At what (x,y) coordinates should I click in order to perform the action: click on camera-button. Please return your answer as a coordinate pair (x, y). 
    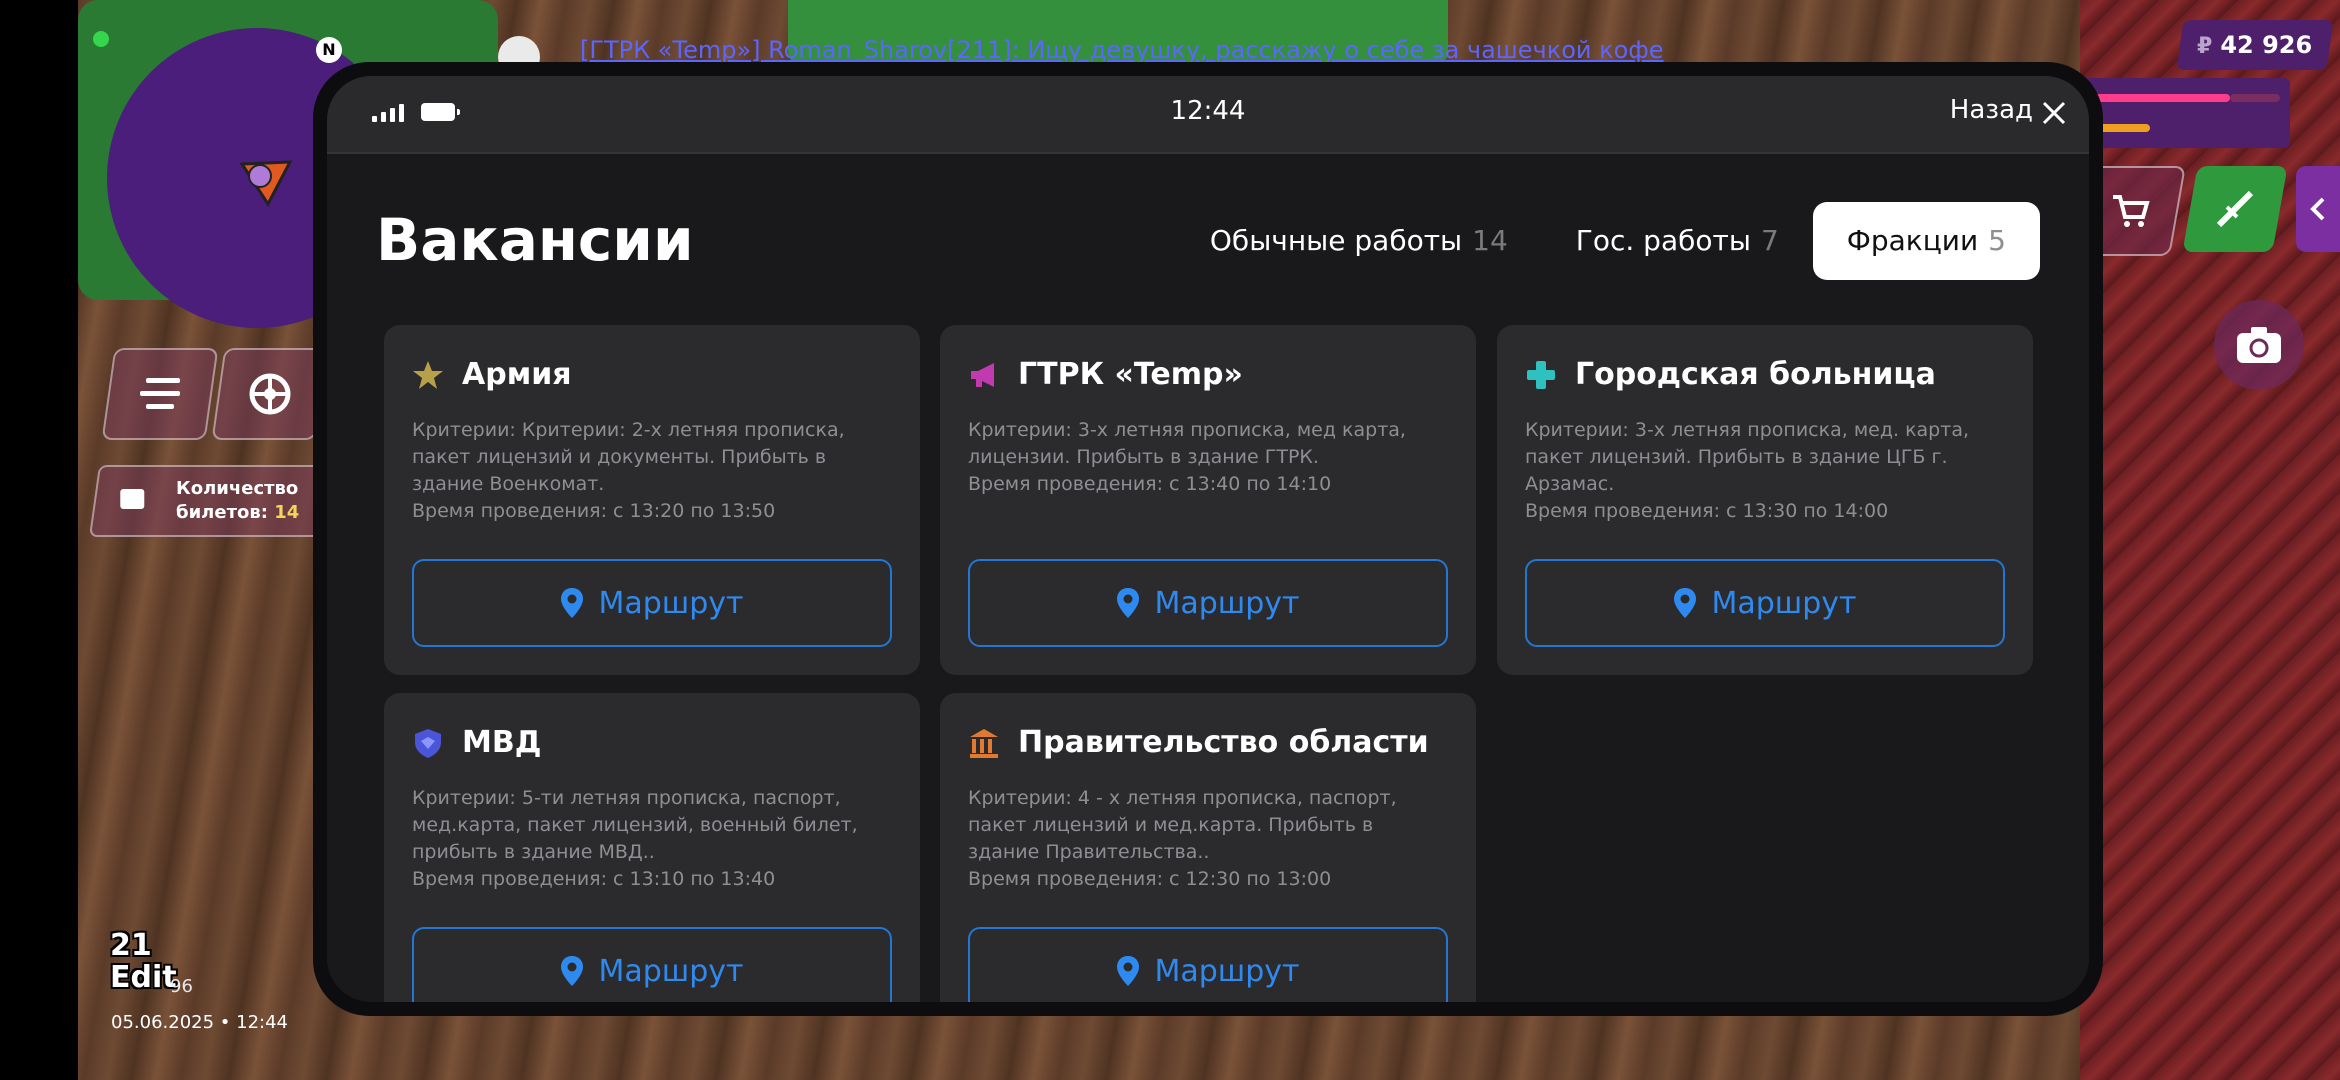
    Looking at the image, I should click on (2259, 345).